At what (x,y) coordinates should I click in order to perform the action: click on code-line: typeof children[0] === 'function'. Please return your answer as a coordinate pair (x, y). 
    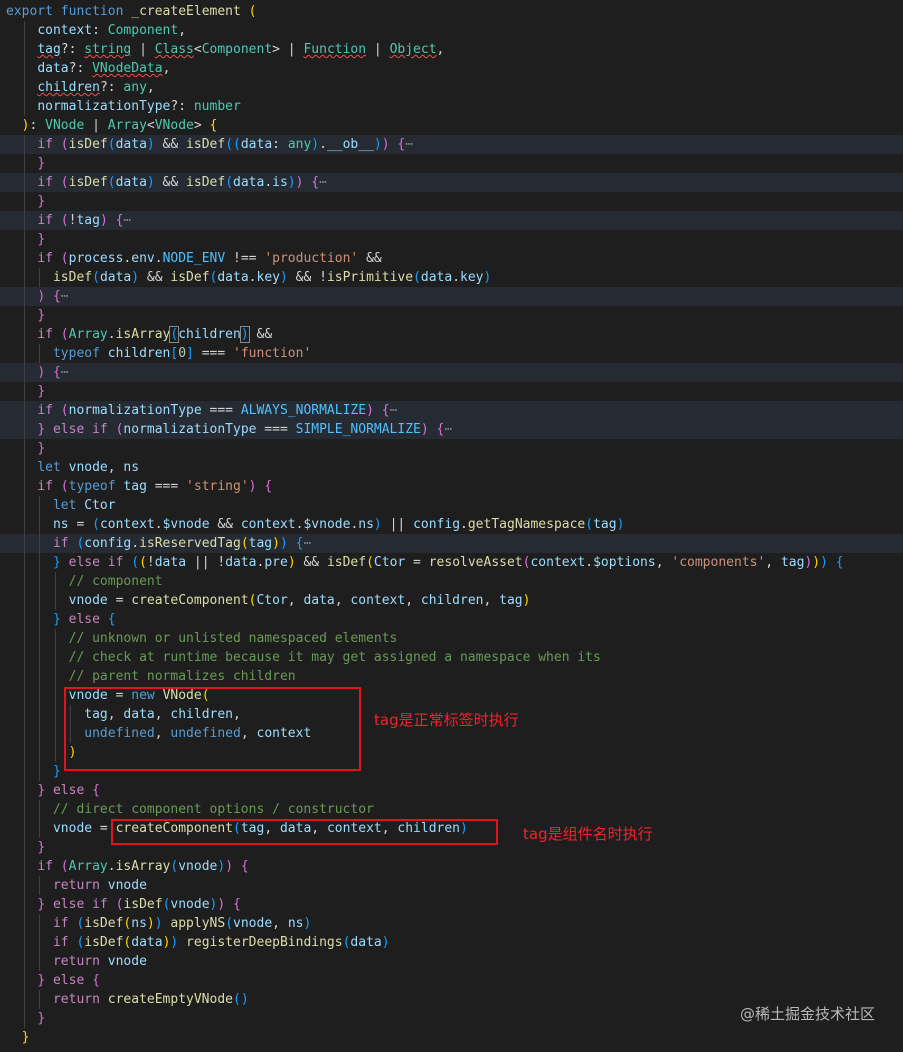
    Looking at the image, I should click on (451, 353).